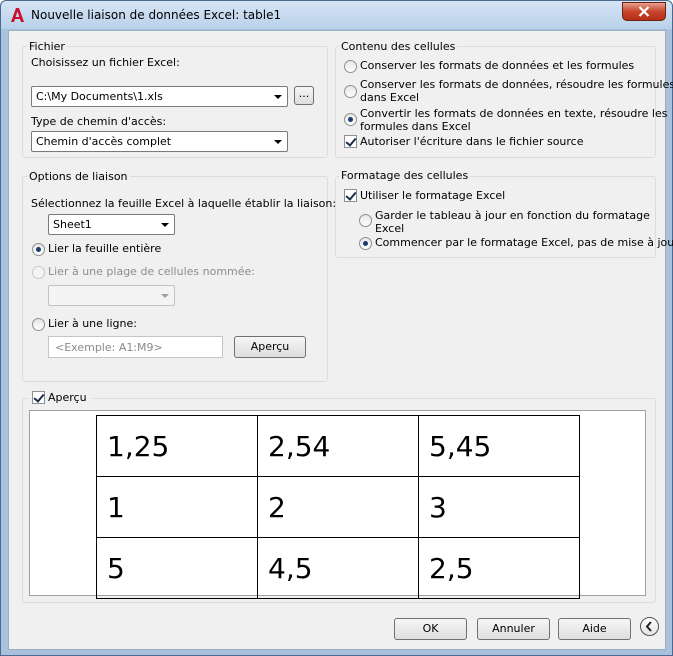 Image resolution: width=673 pixels, height=656 pixels. I want to click on preview-range-button: Aperçu, so click(270, 347).